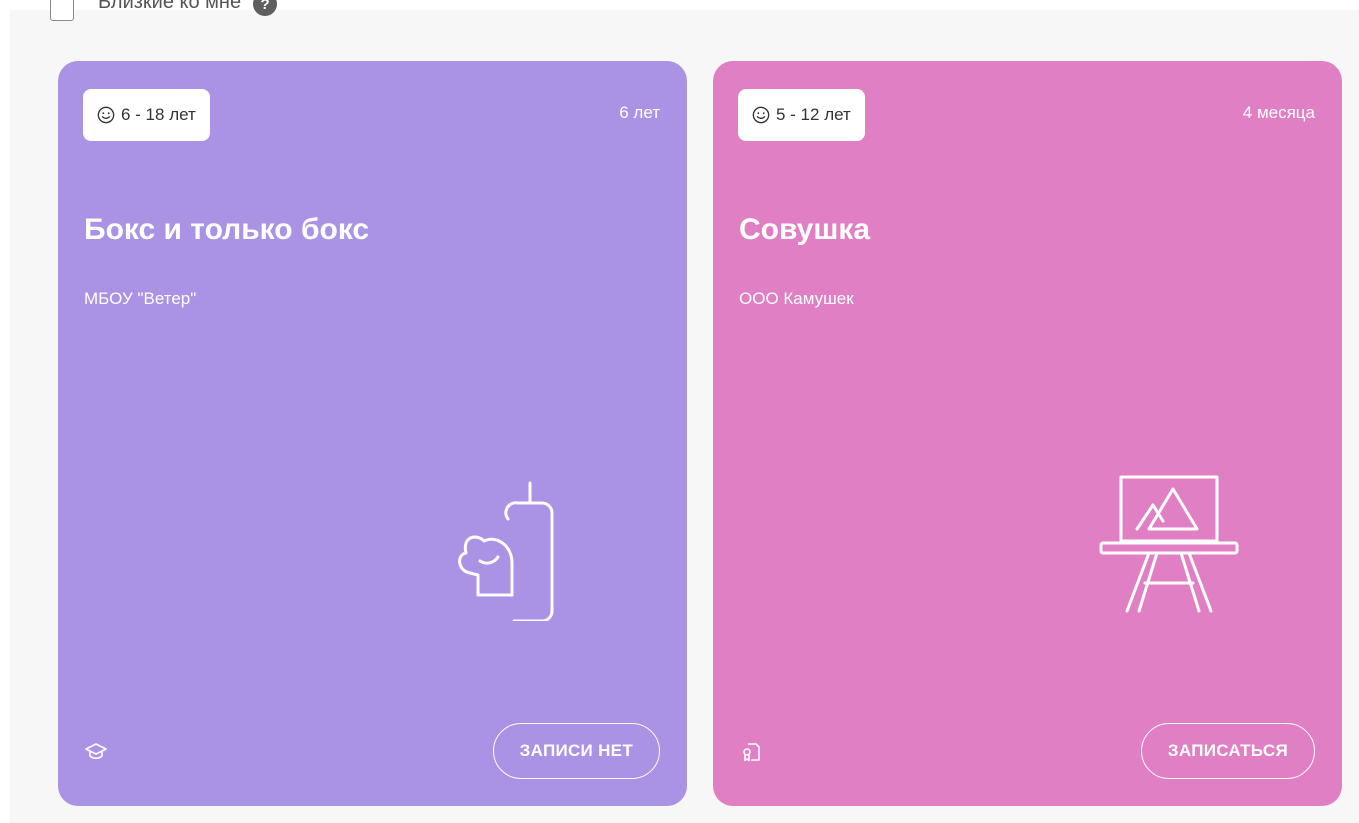 The image size is (1359, 823). What do you see at coordinates (158, 114) in the screenshot?
I see `age-range: 6 - 18 лет` at bounding box center [158, 114].